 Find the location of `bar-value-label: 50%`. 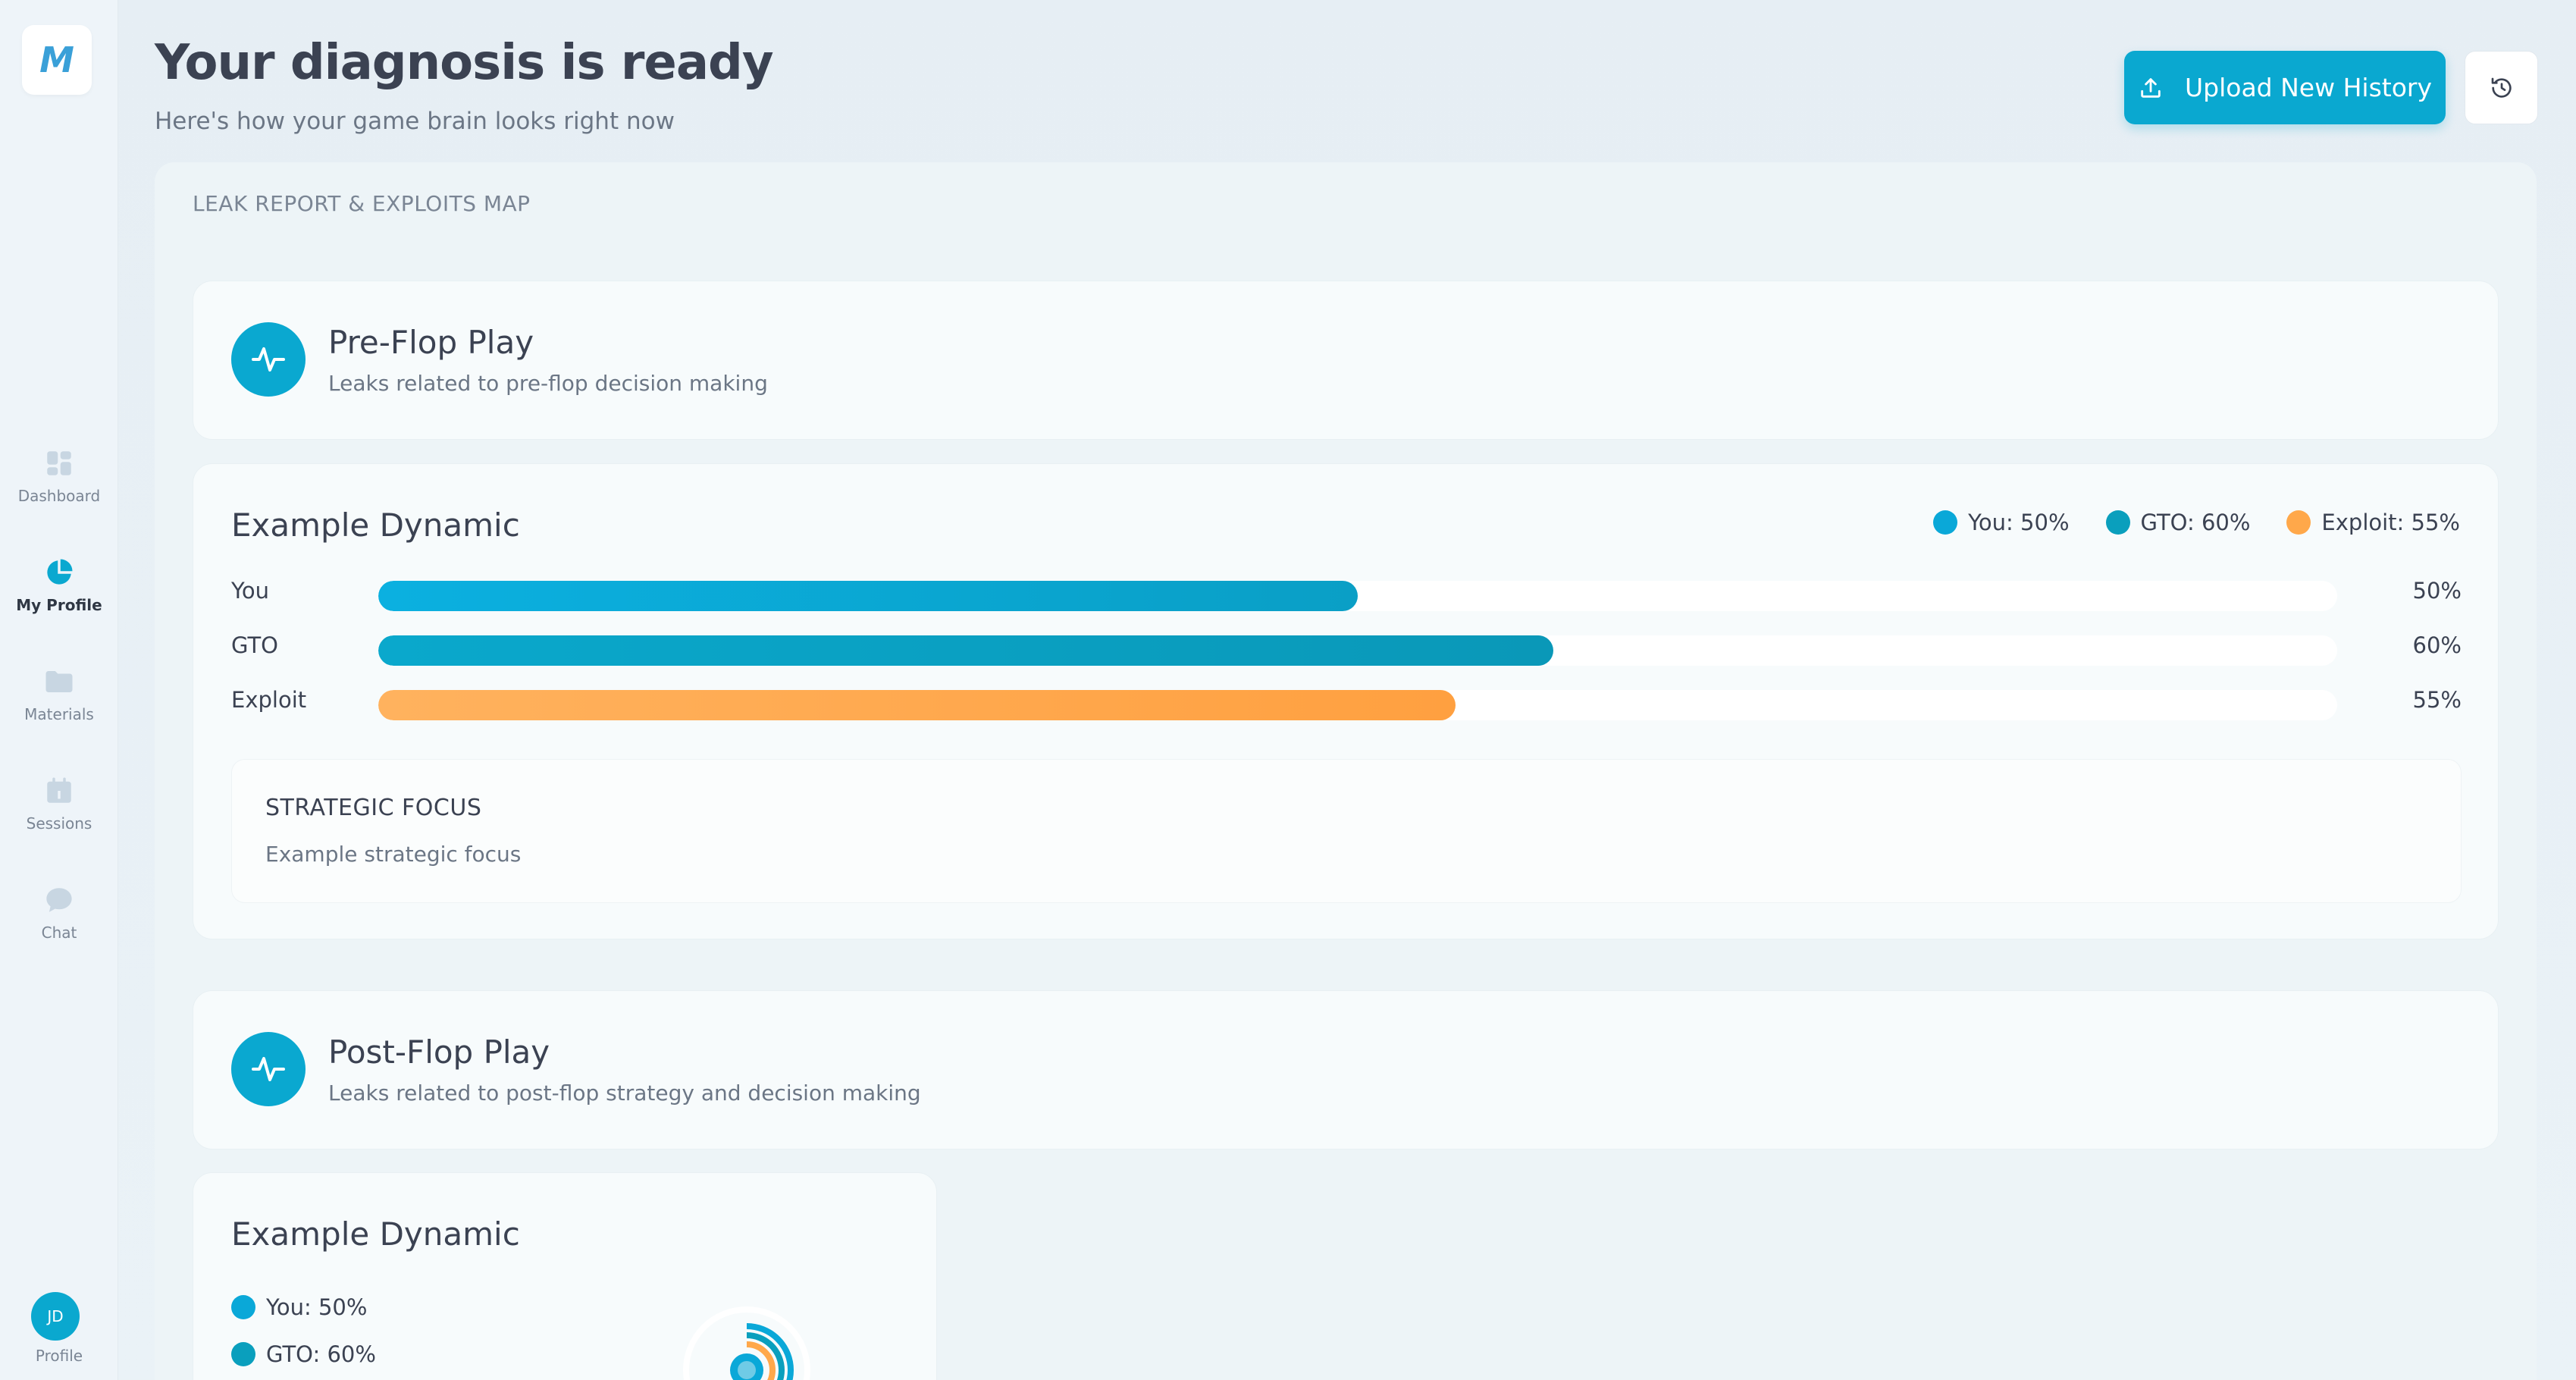

bar-value-label: 50% is located at coordinates (2437, 591).